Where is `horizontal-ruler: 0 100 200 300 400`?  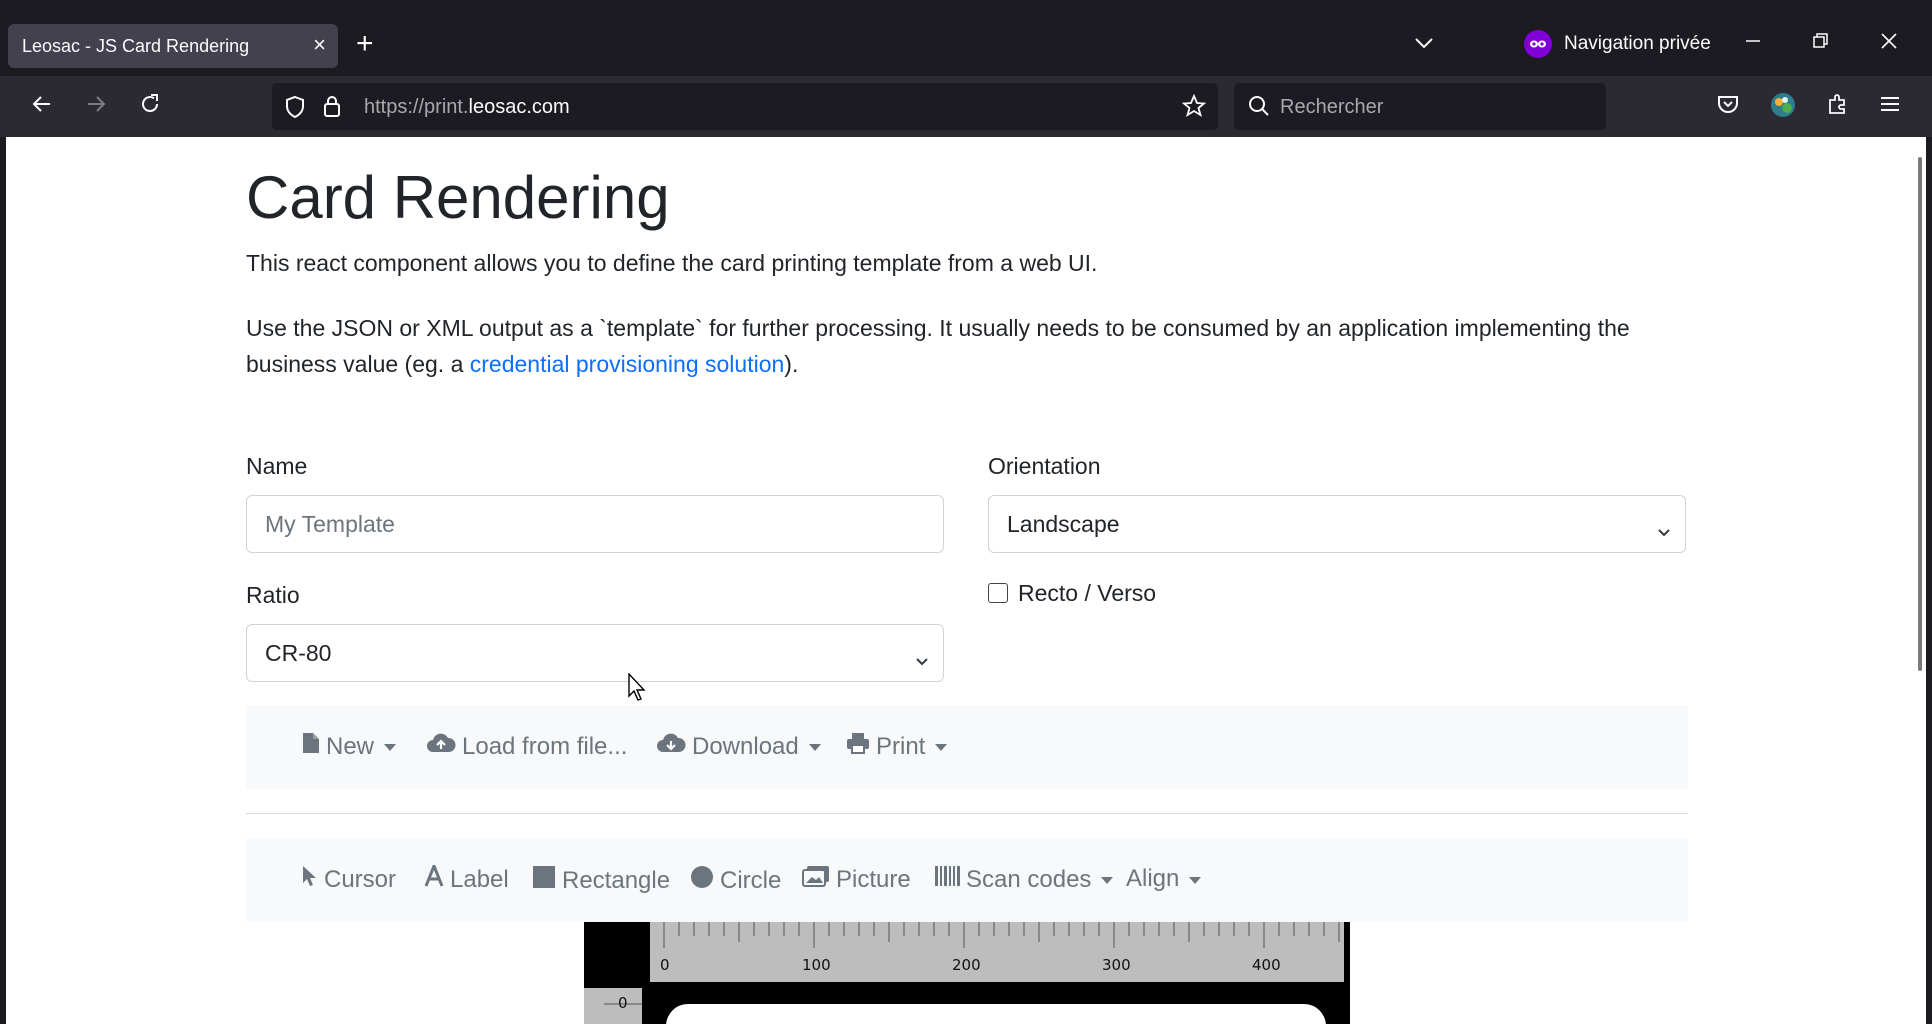
horizontal-ruler: 0 100 200 300 400 is located at coordinates (997, 952).